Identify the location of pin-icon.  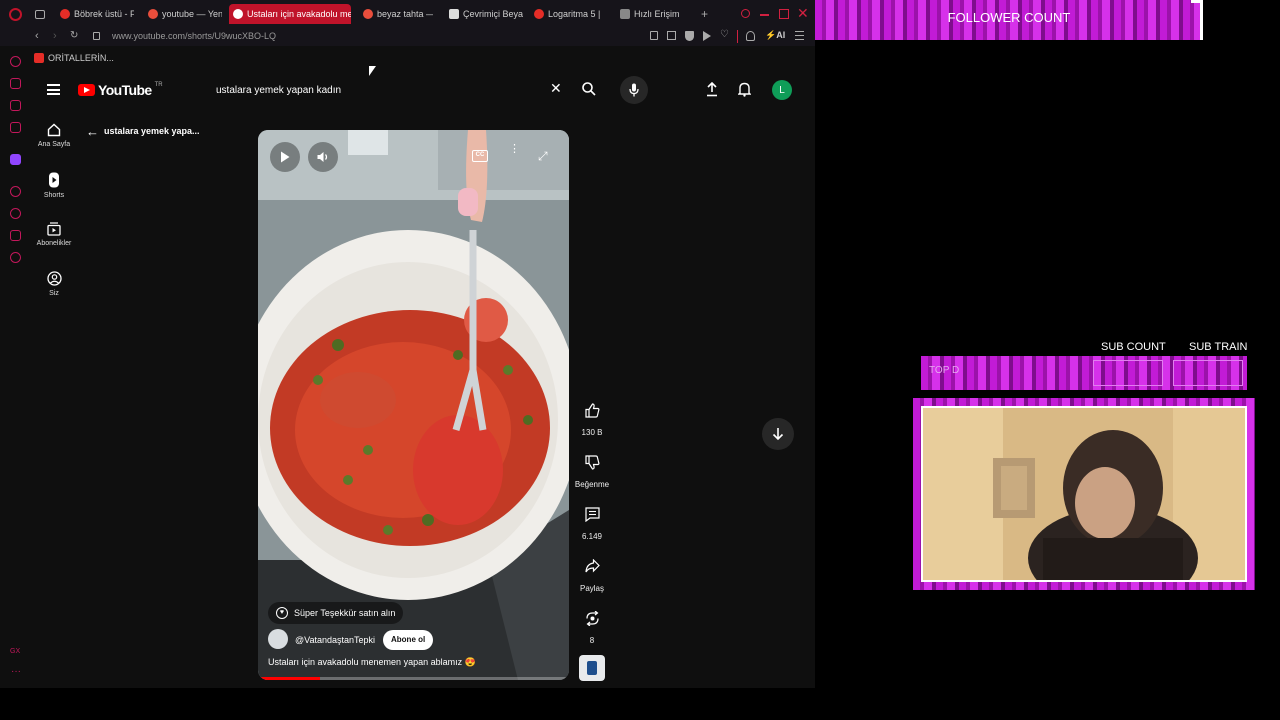
(654, 35).